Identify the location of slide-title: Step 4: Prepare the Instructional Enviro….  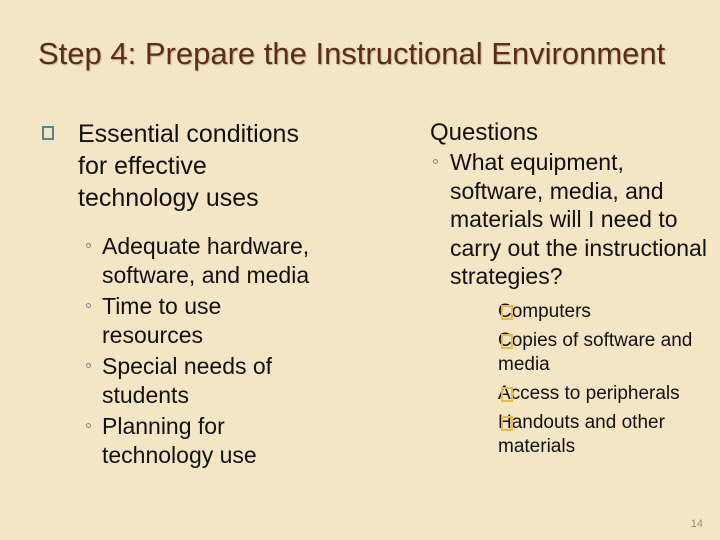
(352, 53).